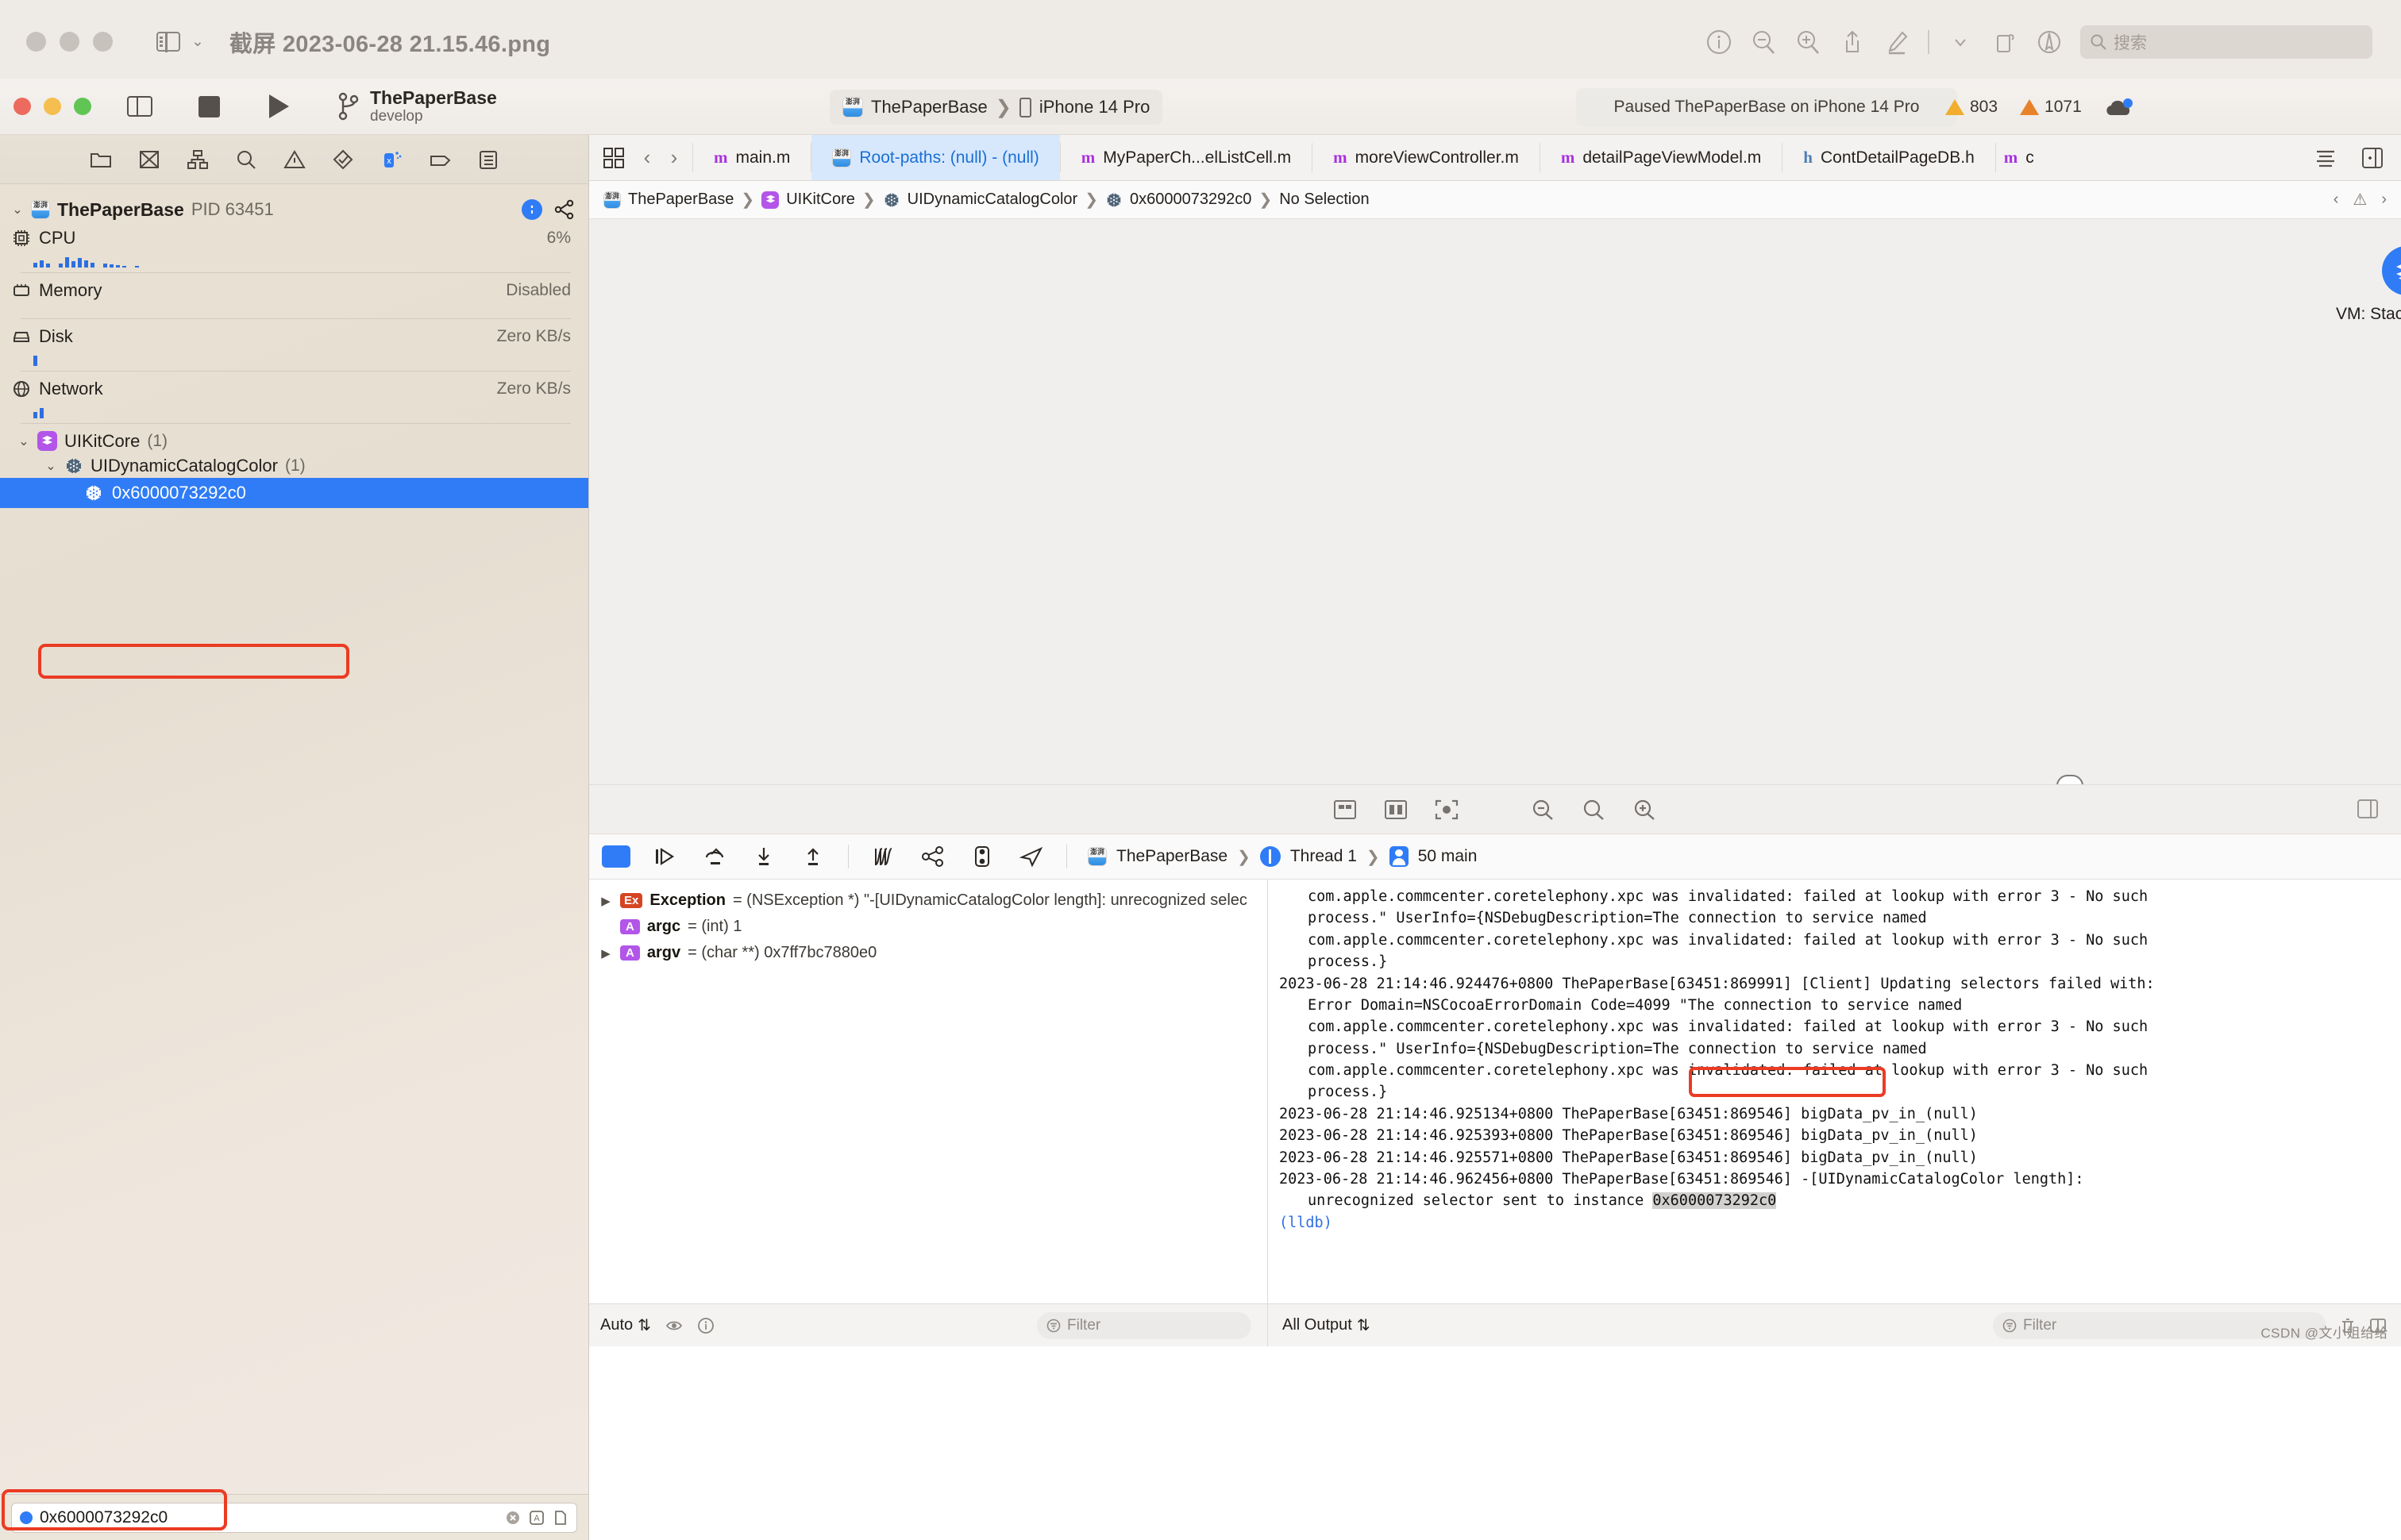 This screenshot has width=2401, height=1540. Describe the element at coordinates (294, 238) in the screenshot. I see `gauge-row-cpu: CPU 6%` at that location.